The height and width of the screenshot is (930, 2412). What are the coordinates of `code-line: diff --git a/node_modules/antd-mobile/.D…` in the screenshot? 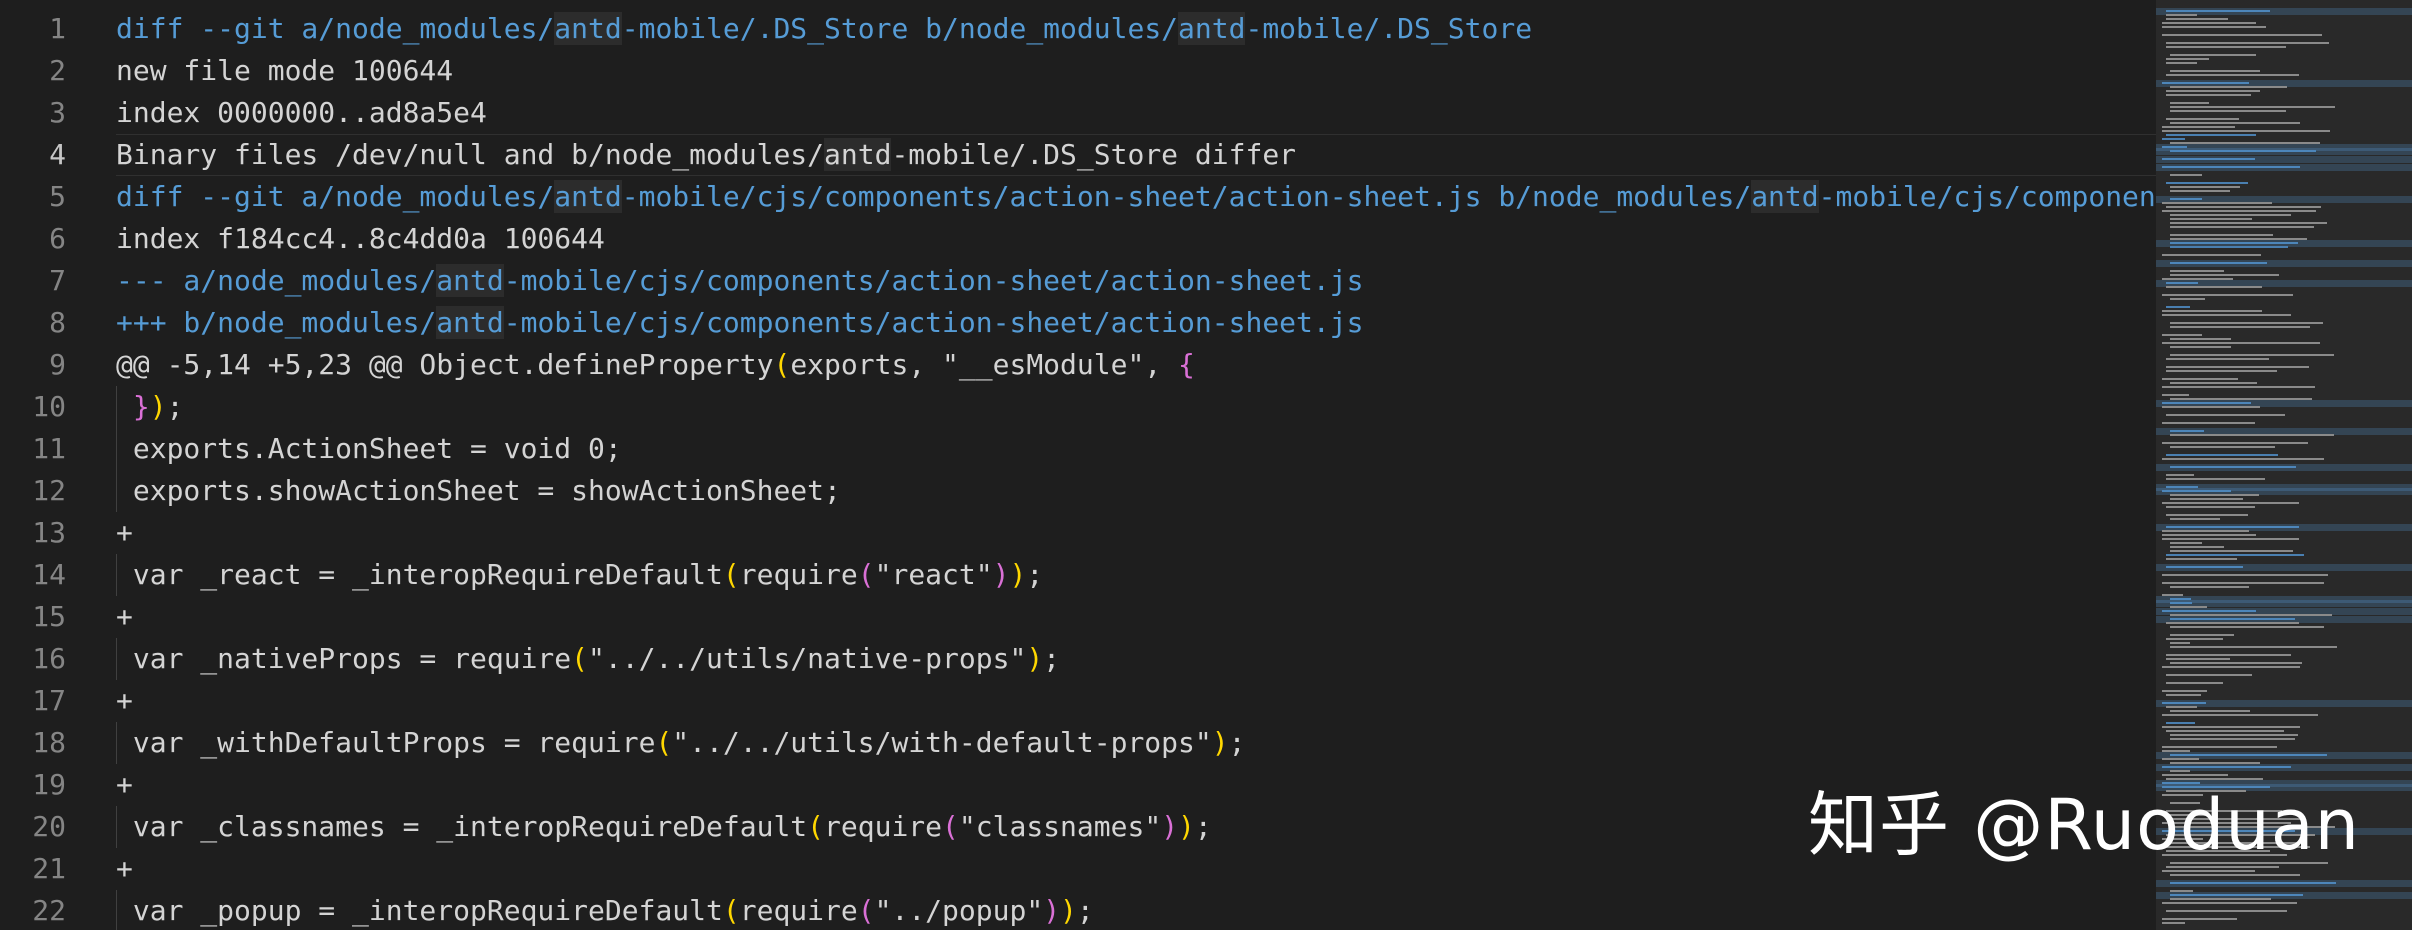 It's located at (824, 29).